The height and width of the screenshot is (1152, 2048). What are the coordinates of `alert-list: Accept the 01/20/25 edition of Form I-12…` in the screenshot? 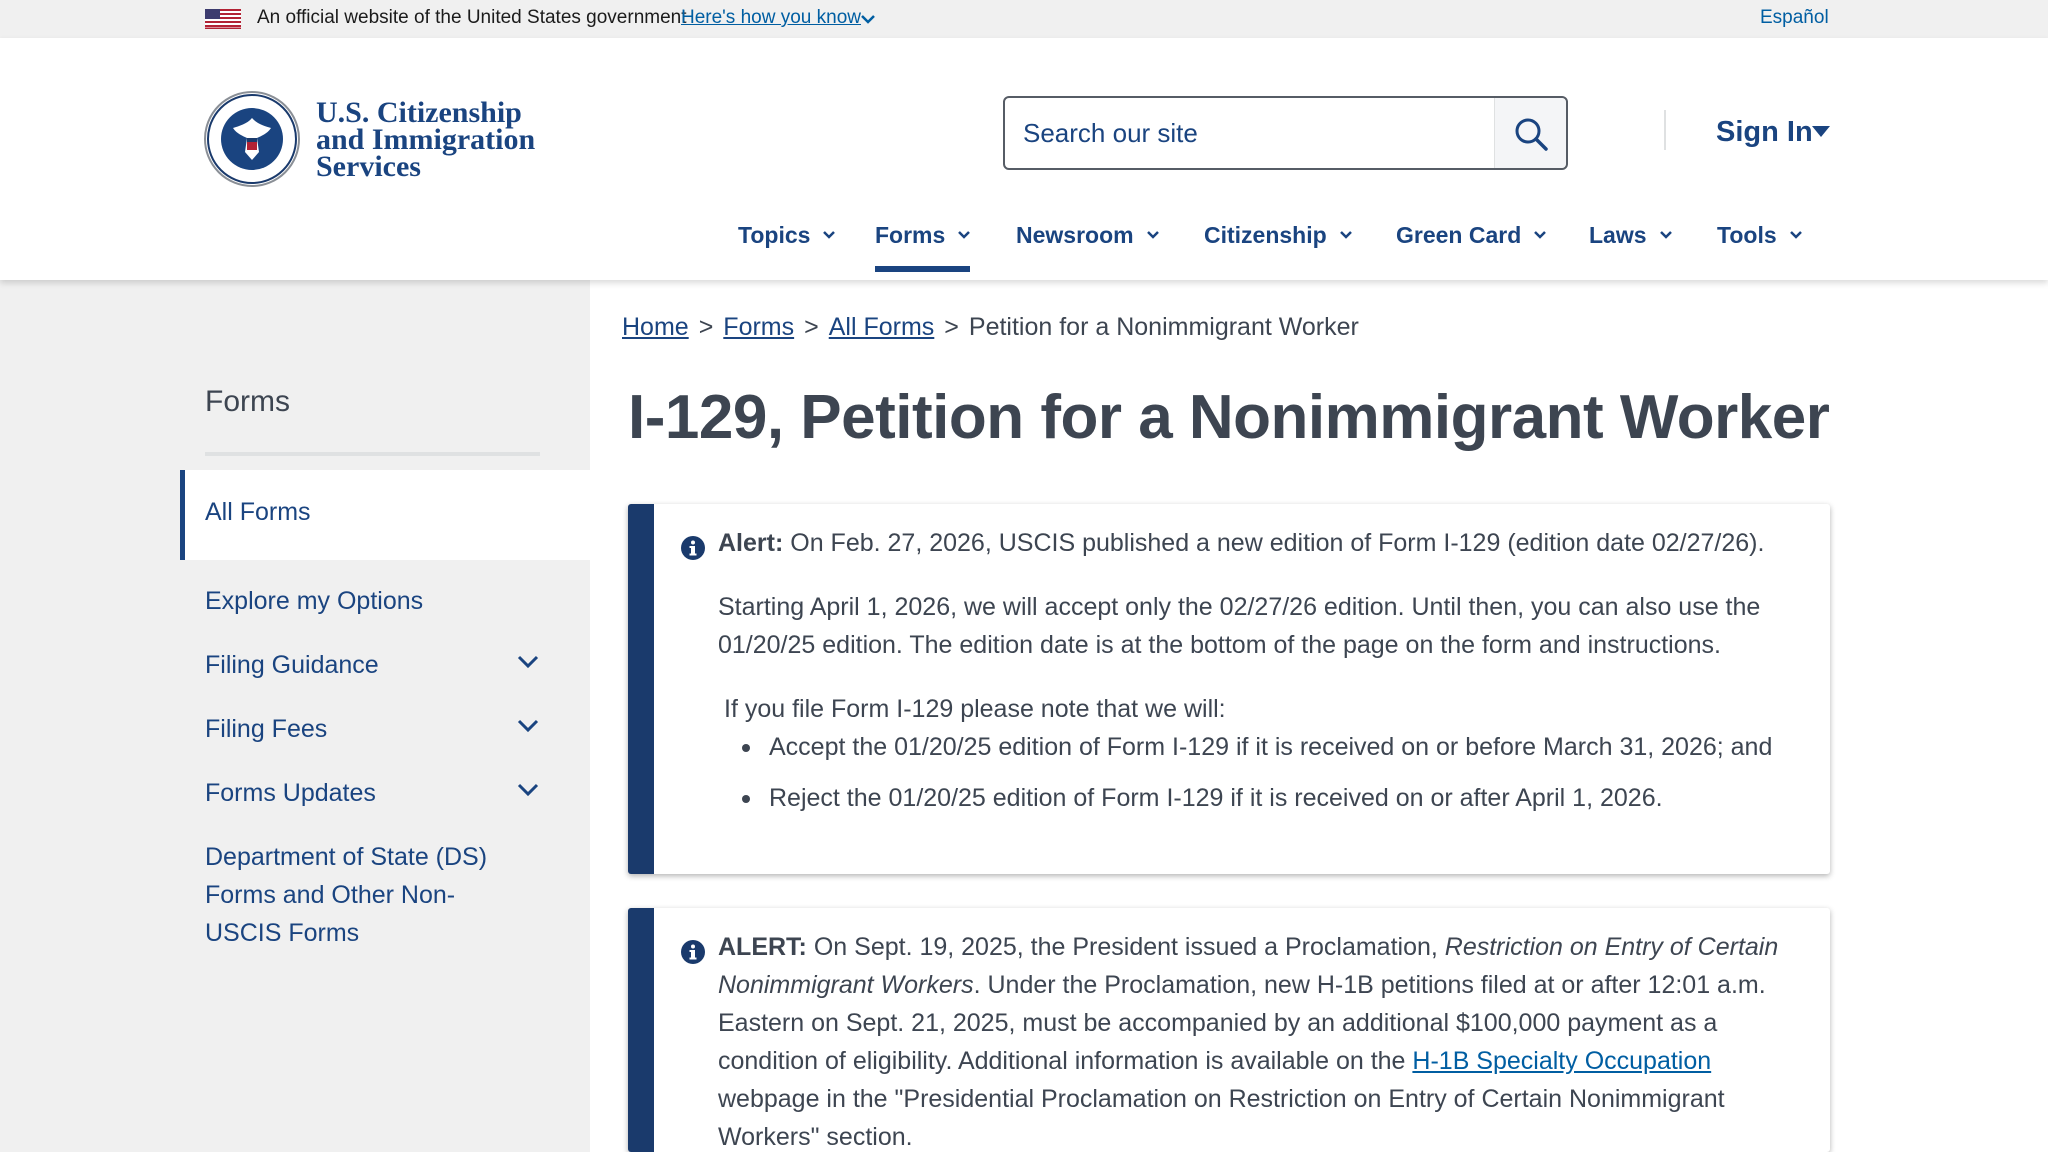 It's located at (1260, 772).